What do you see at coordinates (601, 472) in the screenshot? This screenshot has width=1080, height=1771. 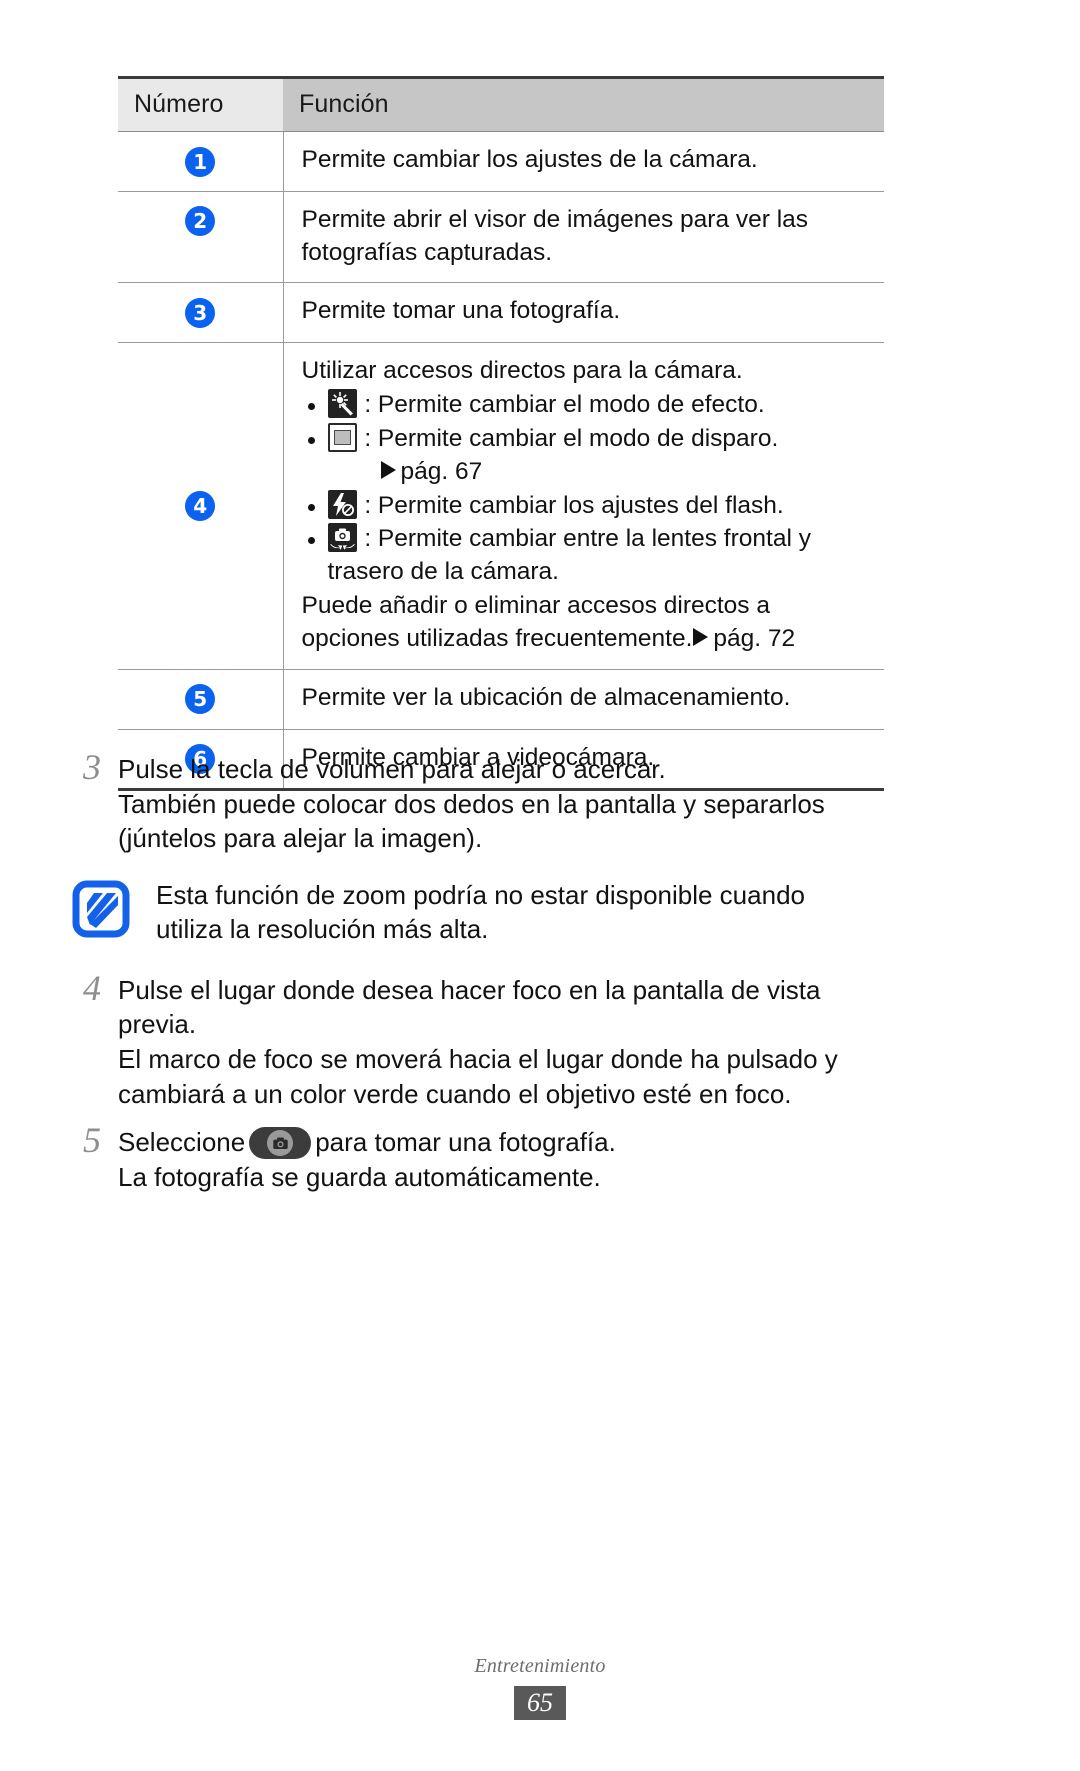 I see `page-reference: pág. 67` at bounding box center [601, 472].